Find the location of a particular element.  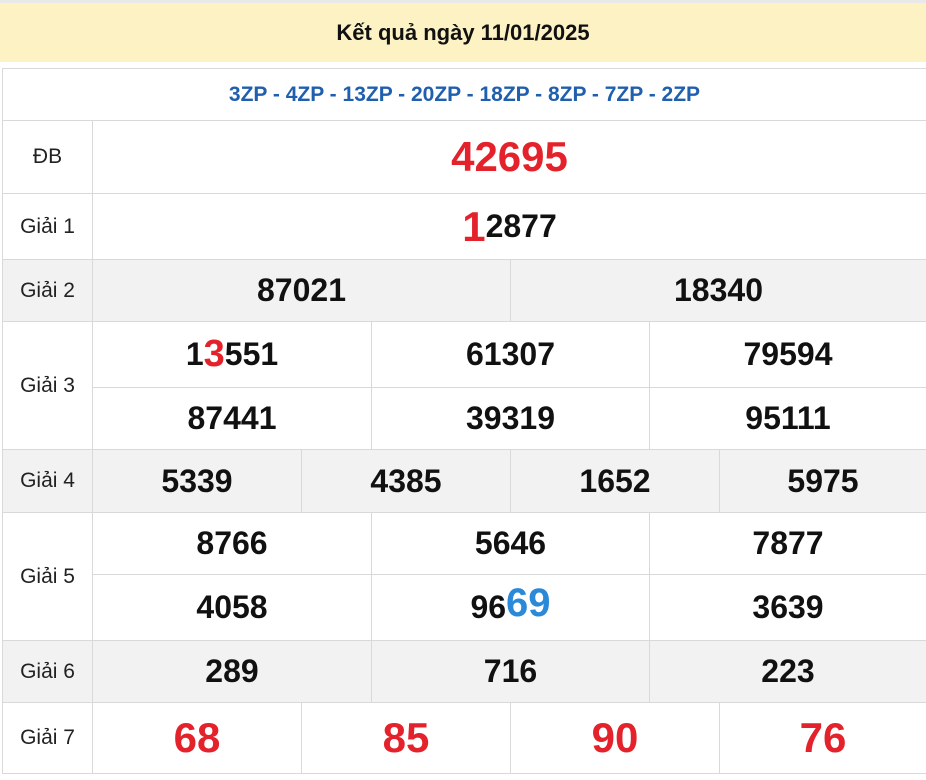

prize-1-rest: 2877 is located at coordinates (521, 226).